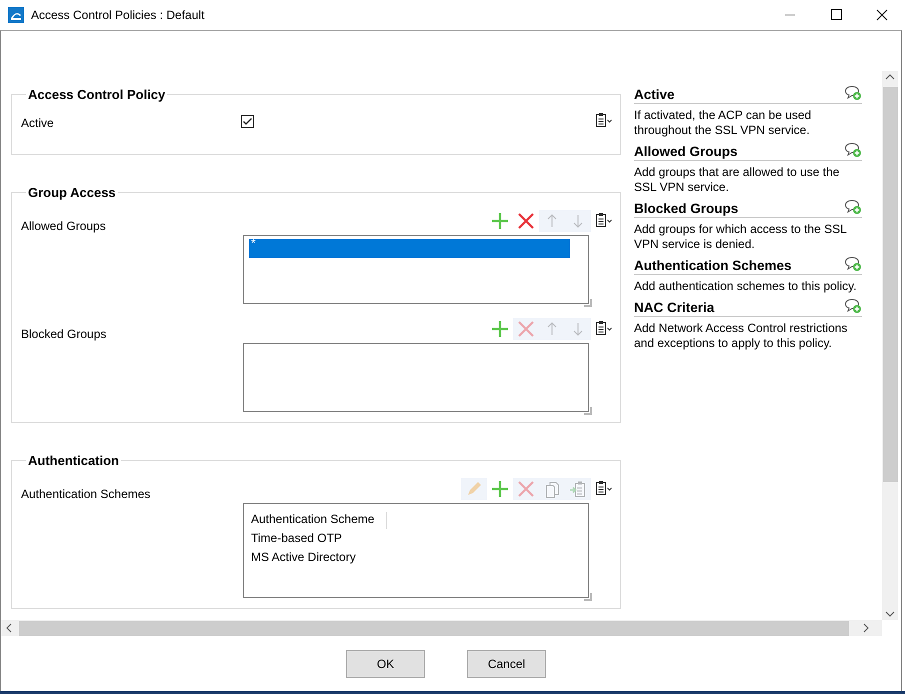  I want to click on help-text: Add authentication schemes to this policy., so click(746, 286).